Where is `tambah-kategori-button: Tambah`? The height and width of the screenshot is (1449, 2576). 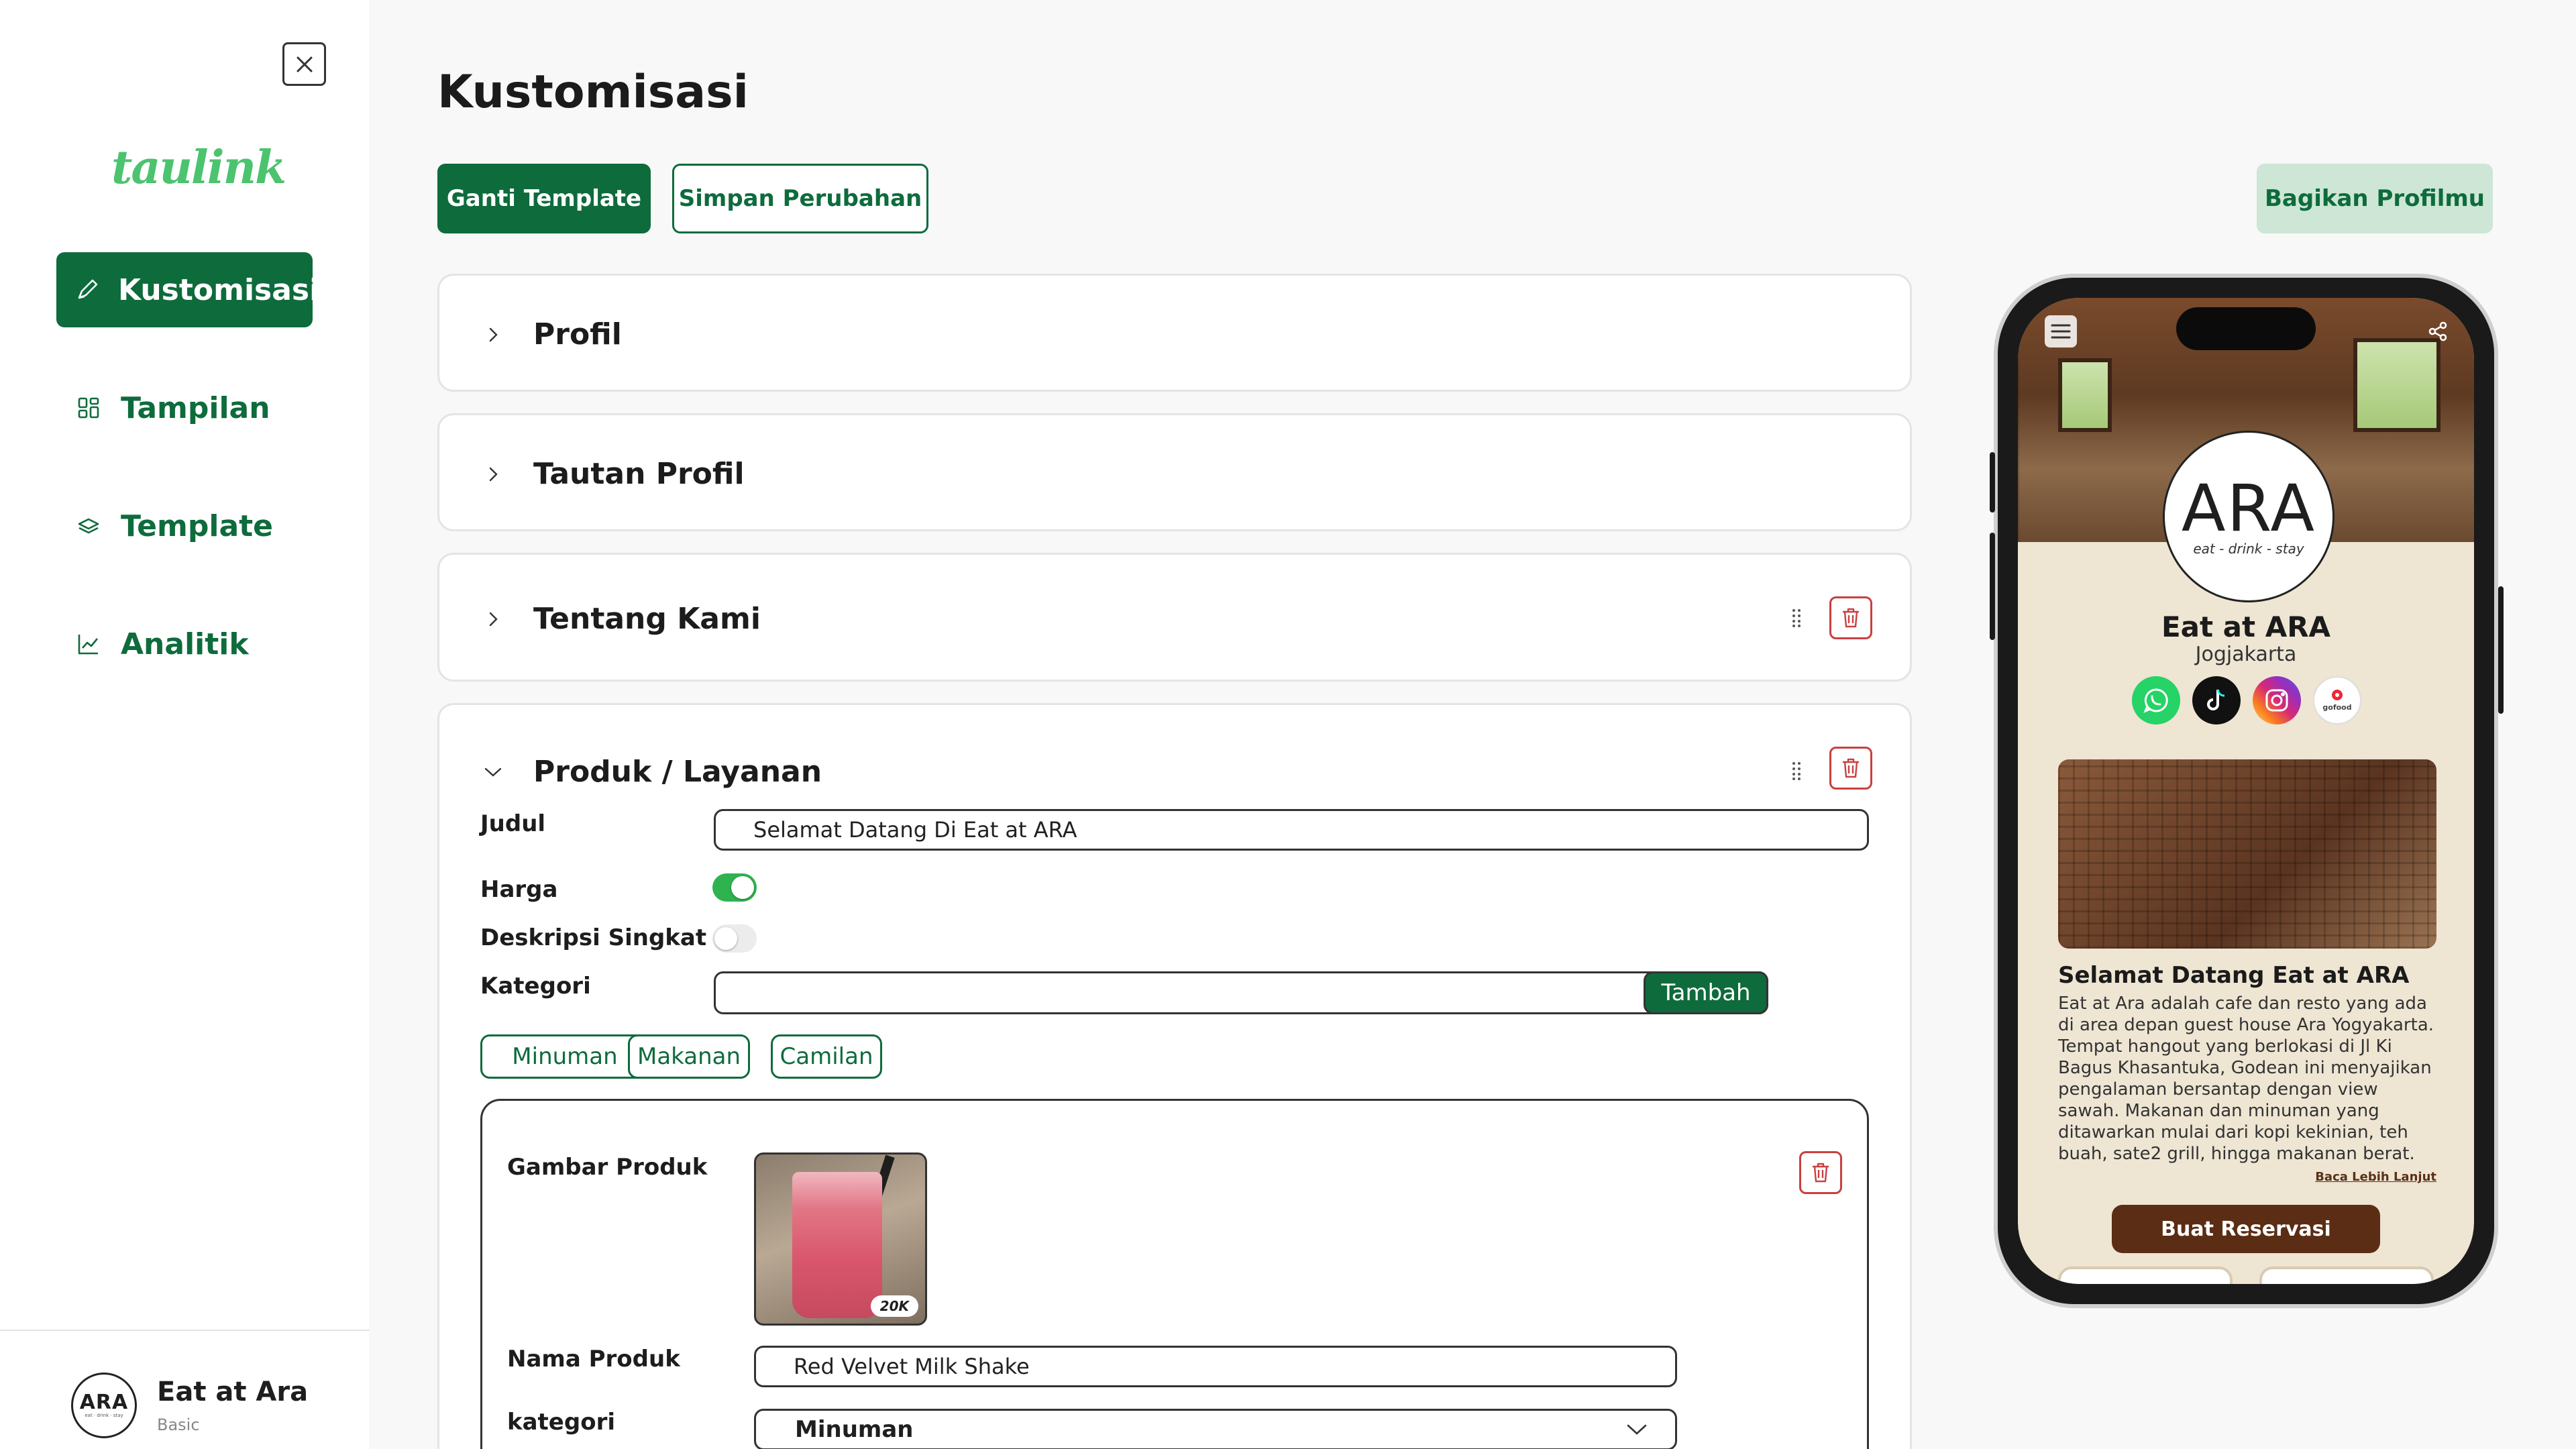 tambah-kategori-button: Tambah is located at coordinates (1706, 992).